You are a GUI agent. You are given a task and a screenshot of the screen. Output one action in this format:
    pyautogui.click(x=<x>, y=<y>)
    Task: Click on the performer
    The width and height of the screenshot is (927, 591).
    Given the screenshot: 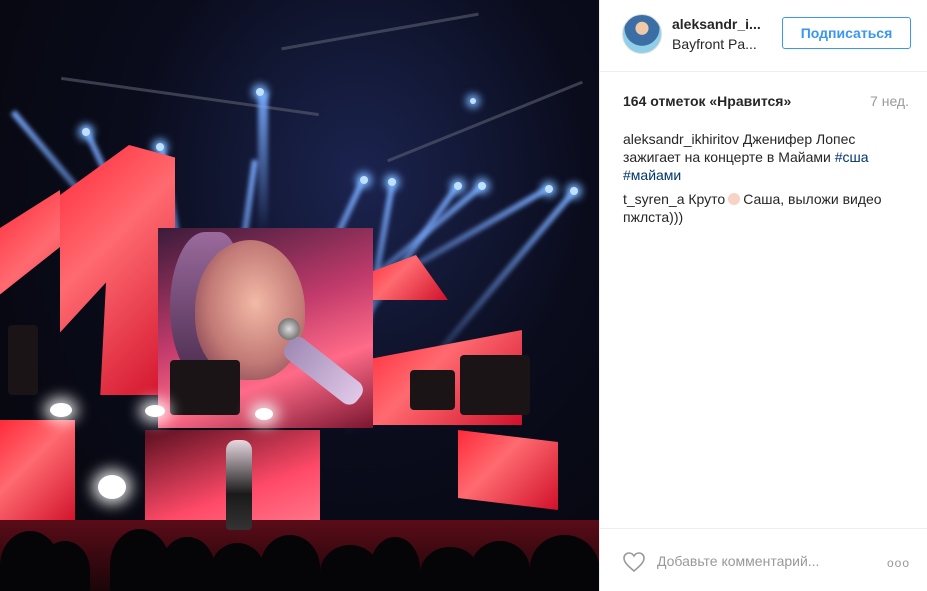 What is the action you would take?
    pyautogui.click(x=239, y=485)
    